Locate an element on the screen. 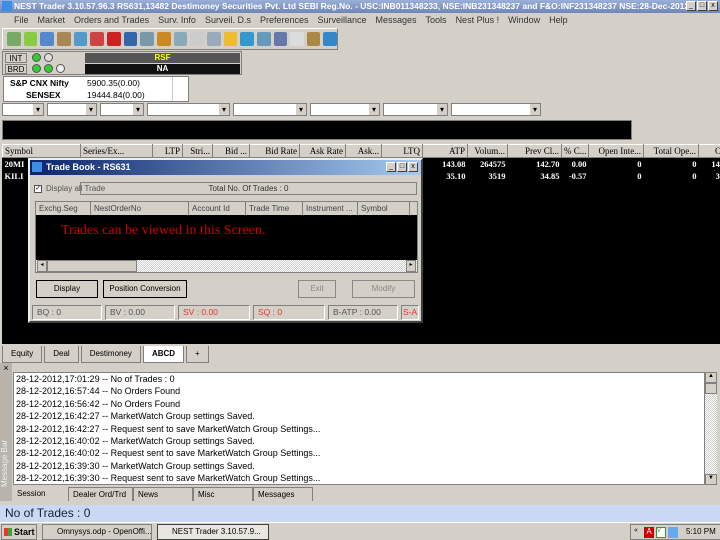  column-header: Ask Rate is located at coordinates (322, 151).